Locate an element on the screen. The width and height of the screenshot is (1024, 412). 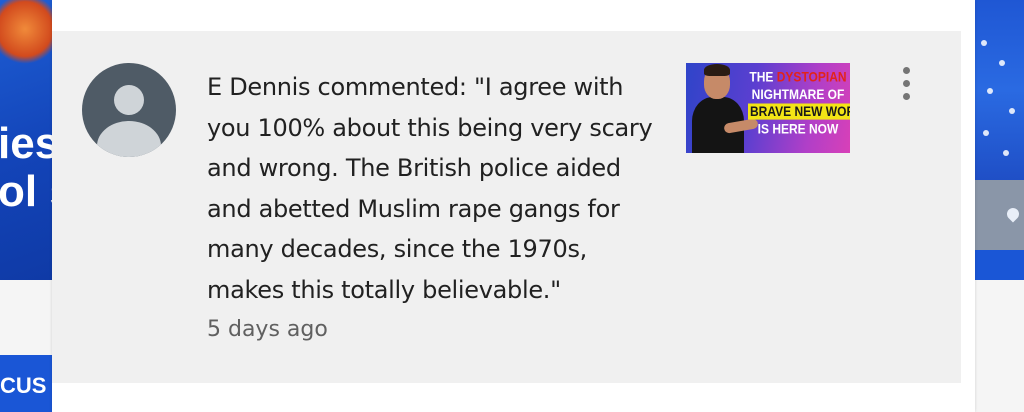
background-banner: CUS is located at coordinates (26, 383).